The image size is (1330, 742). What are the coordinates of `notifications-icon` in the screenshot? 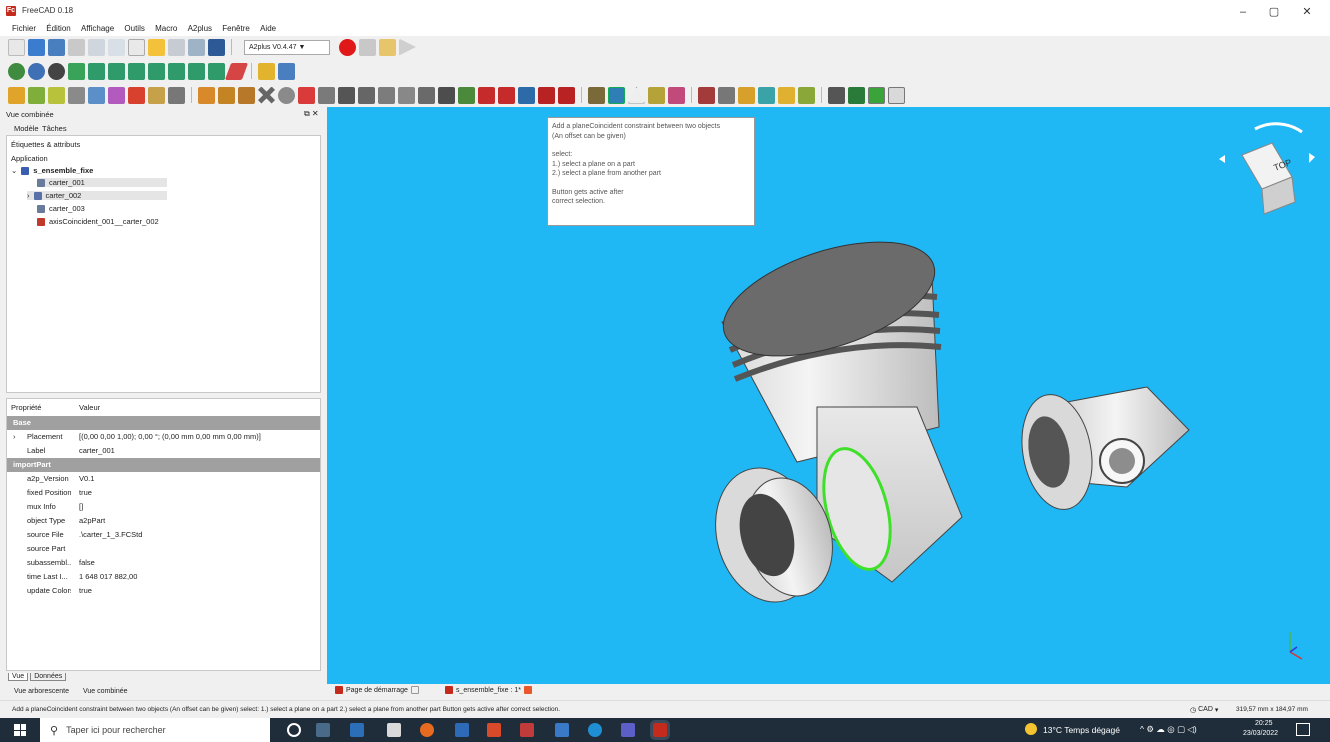 It's located at (1303, 729).